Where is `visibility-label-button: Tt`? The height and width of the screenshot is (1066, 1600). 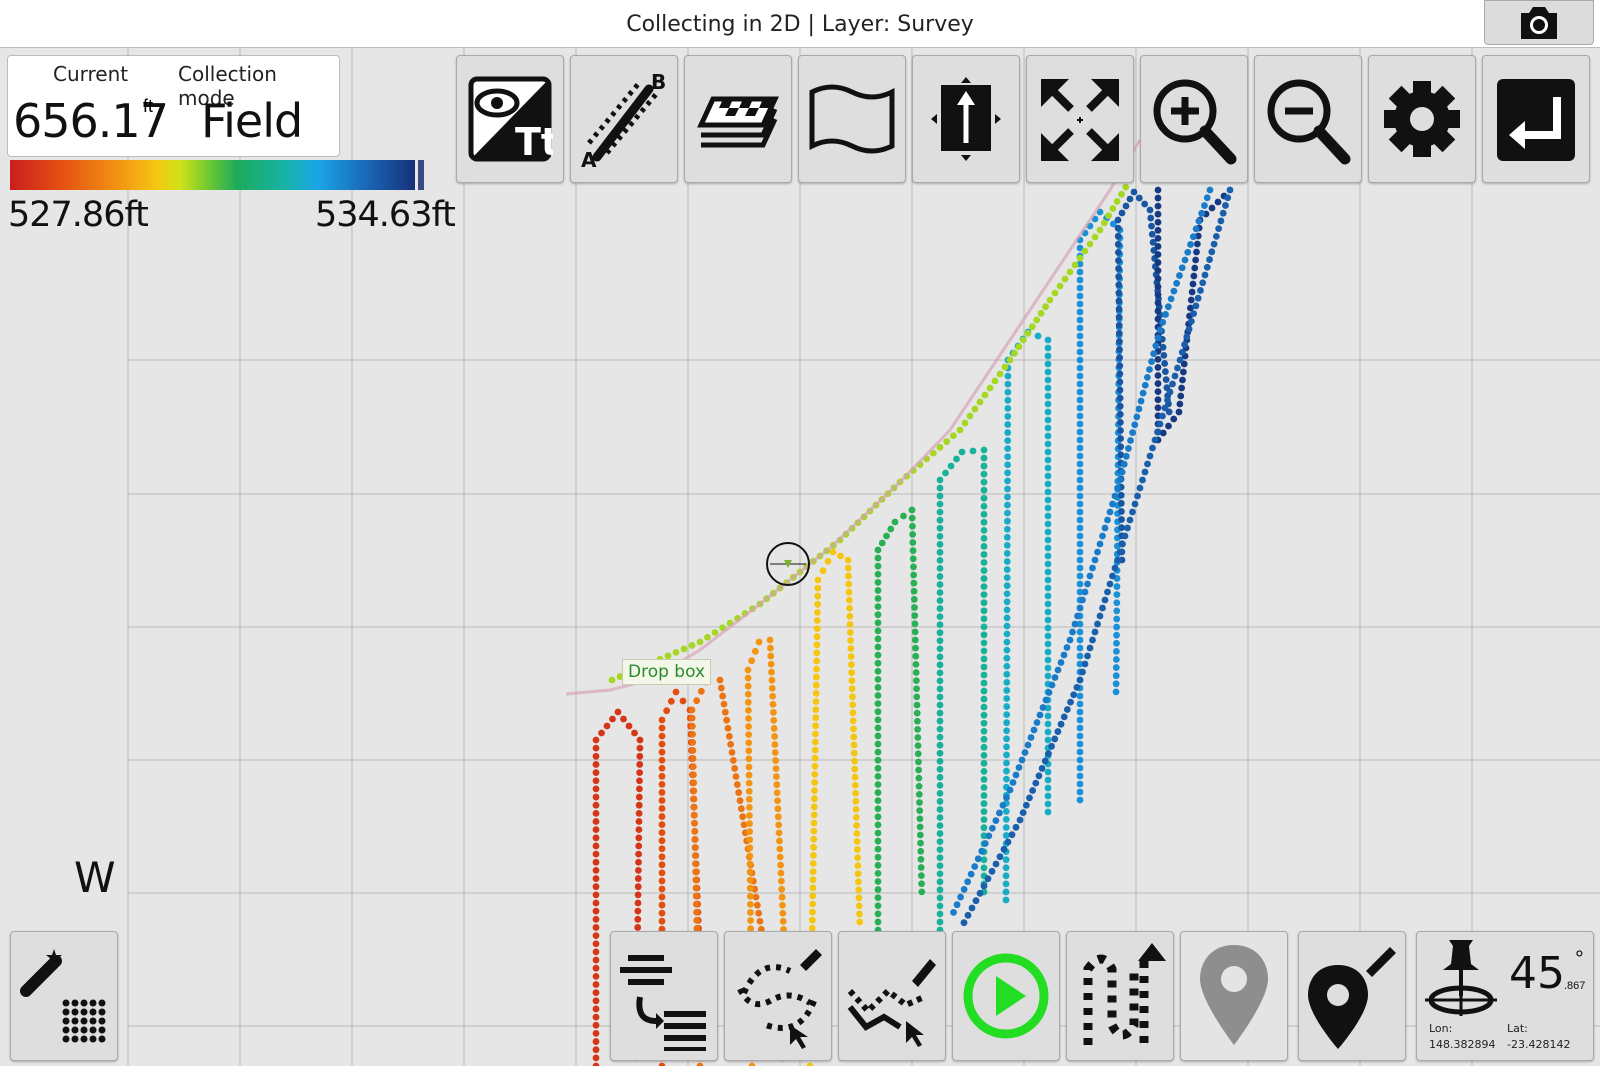 visibility-label-button: Tt is located at coordinates (510, 119).